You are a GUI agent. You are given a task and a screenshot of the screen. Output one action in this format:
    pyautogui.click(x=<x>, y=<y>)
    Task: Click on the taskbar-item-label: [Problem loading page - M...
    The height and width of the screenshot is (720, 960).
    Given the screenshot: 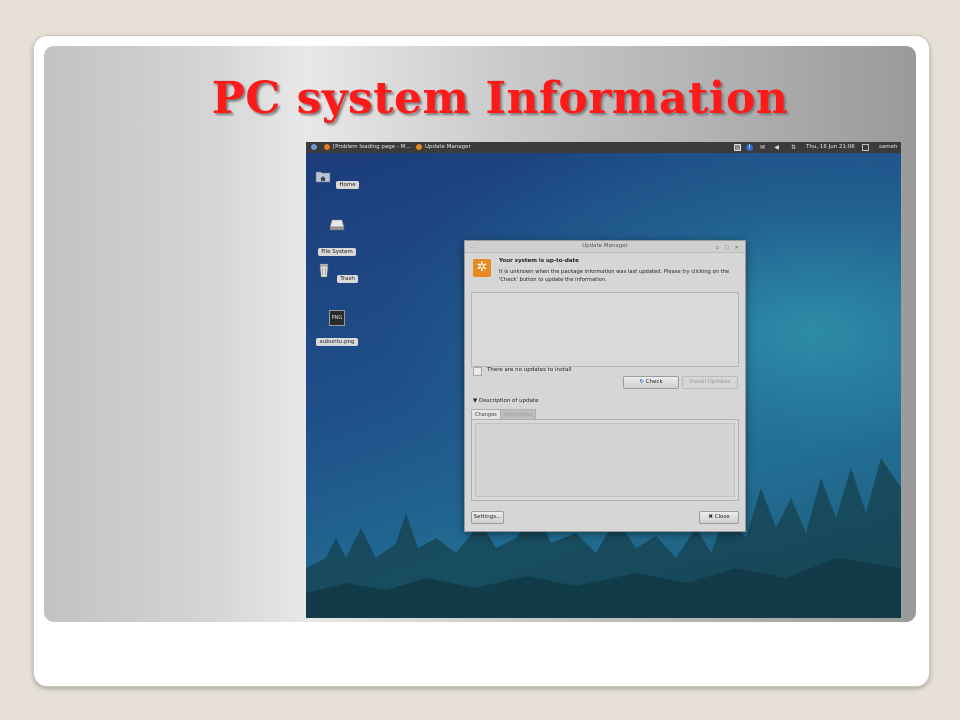 What is the action you would take?
    pyautogui.click(x=372, y=147)
    